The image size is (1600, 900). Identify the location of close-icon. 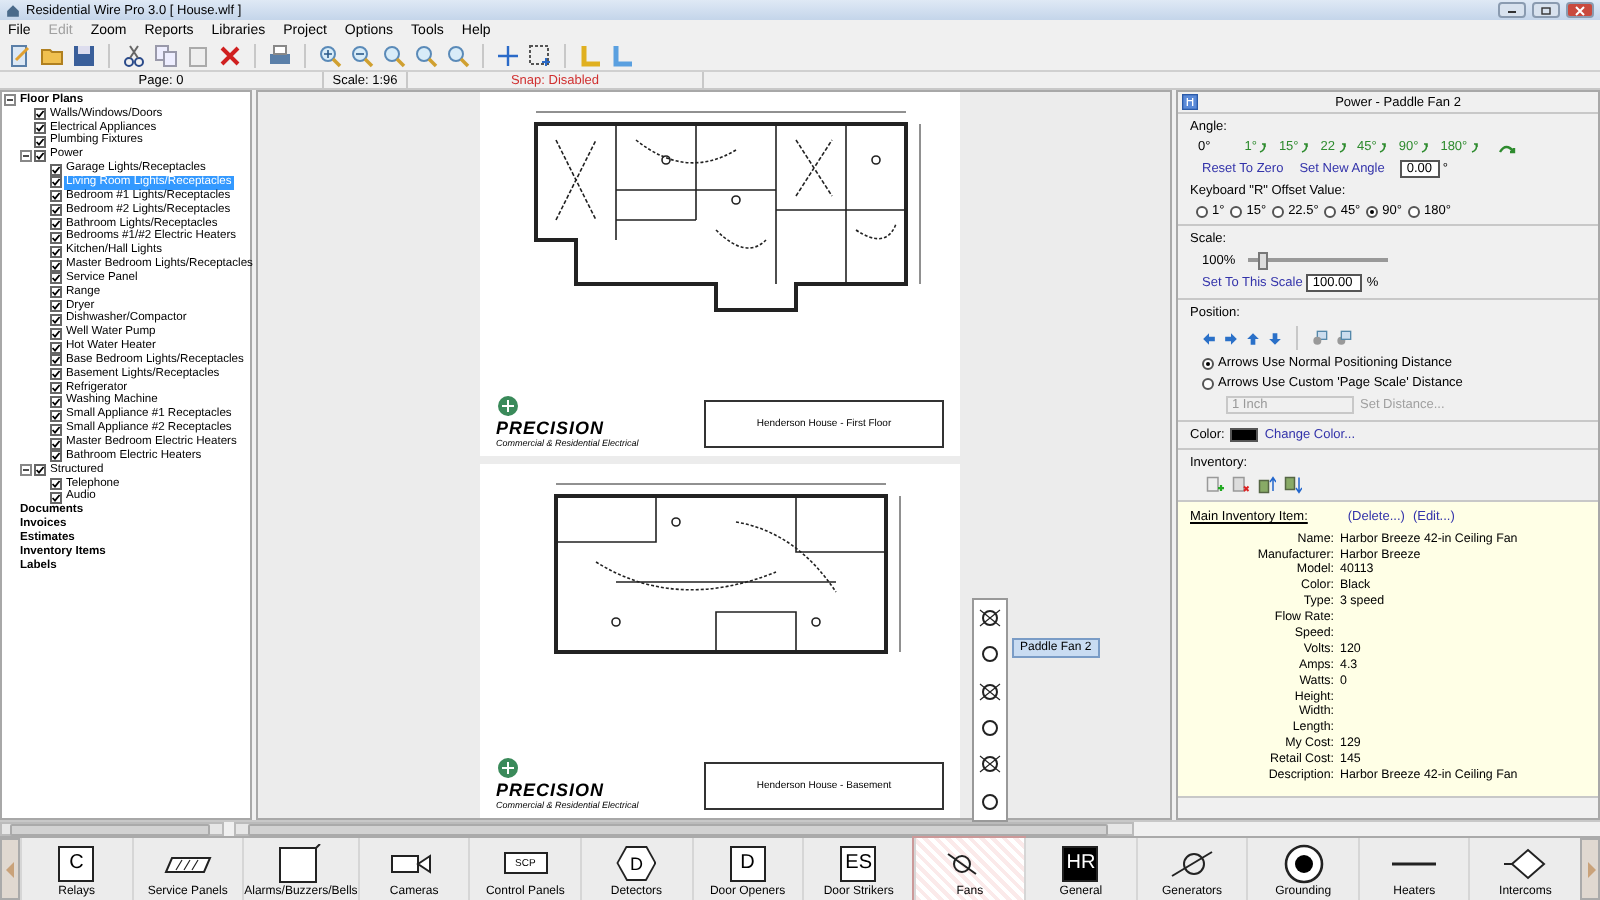
(1580, 10).